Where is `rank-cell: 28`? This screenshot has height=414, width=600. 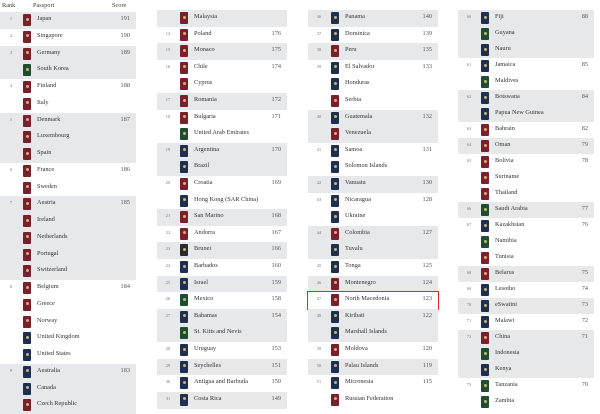
rank-cell: 28 is located at coordinates (168, 348).